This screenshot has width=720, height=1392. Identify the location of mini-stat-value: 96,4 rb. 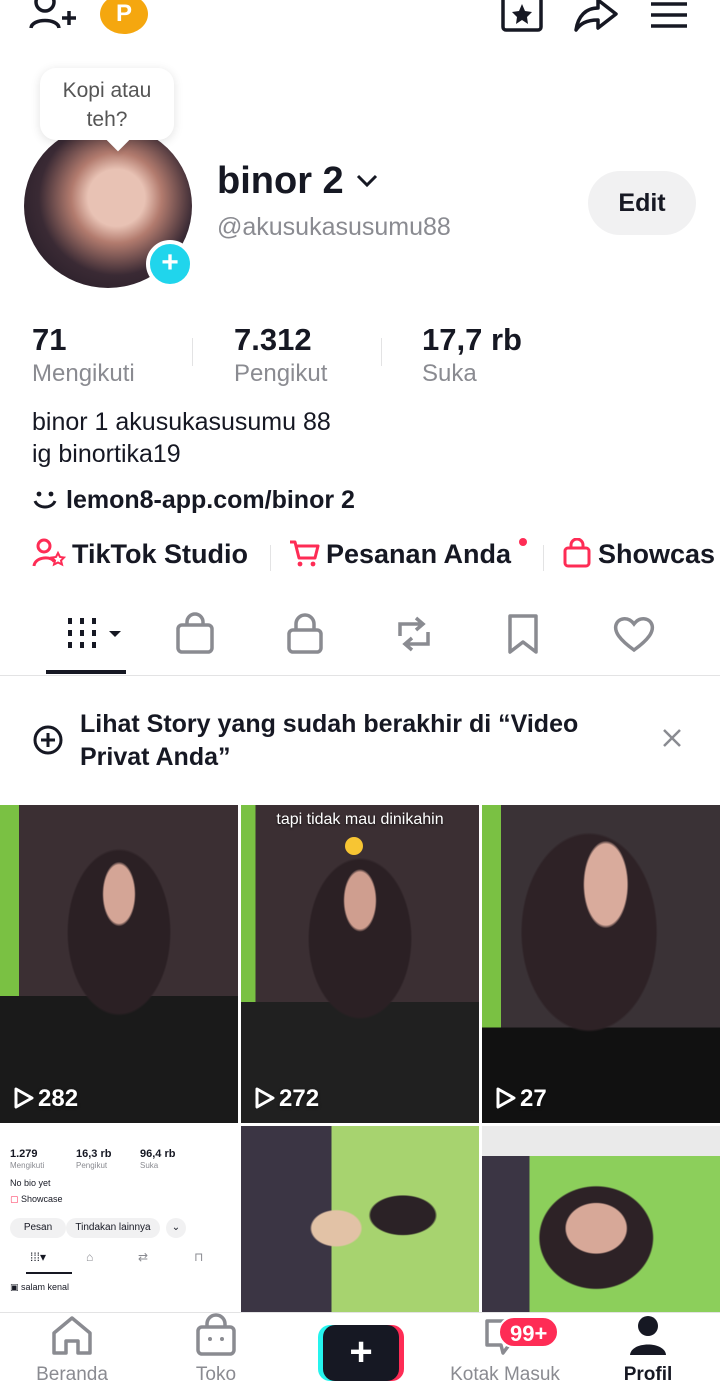
(158, 1154).